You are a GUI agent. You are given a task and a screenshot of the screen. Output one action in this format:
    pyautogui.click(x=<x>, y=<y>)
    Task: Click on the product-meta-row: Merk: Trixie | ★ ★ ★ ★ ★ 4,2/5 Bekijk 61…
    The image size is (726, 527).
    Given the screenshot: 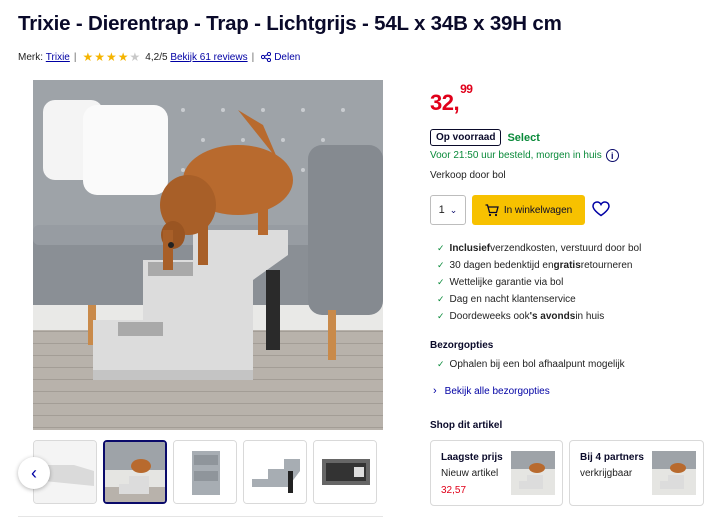 What is the action you would take?
    pyautogui.click(x=159, y=57)
    